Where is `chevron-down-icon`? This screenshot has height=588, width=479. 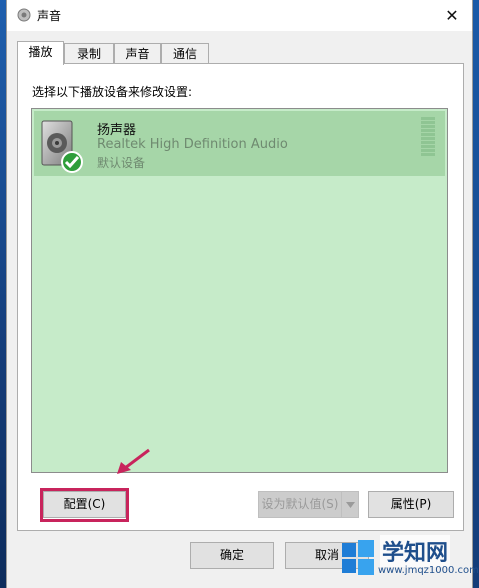
chevron-down-icon is located at coordinates (349, 504).